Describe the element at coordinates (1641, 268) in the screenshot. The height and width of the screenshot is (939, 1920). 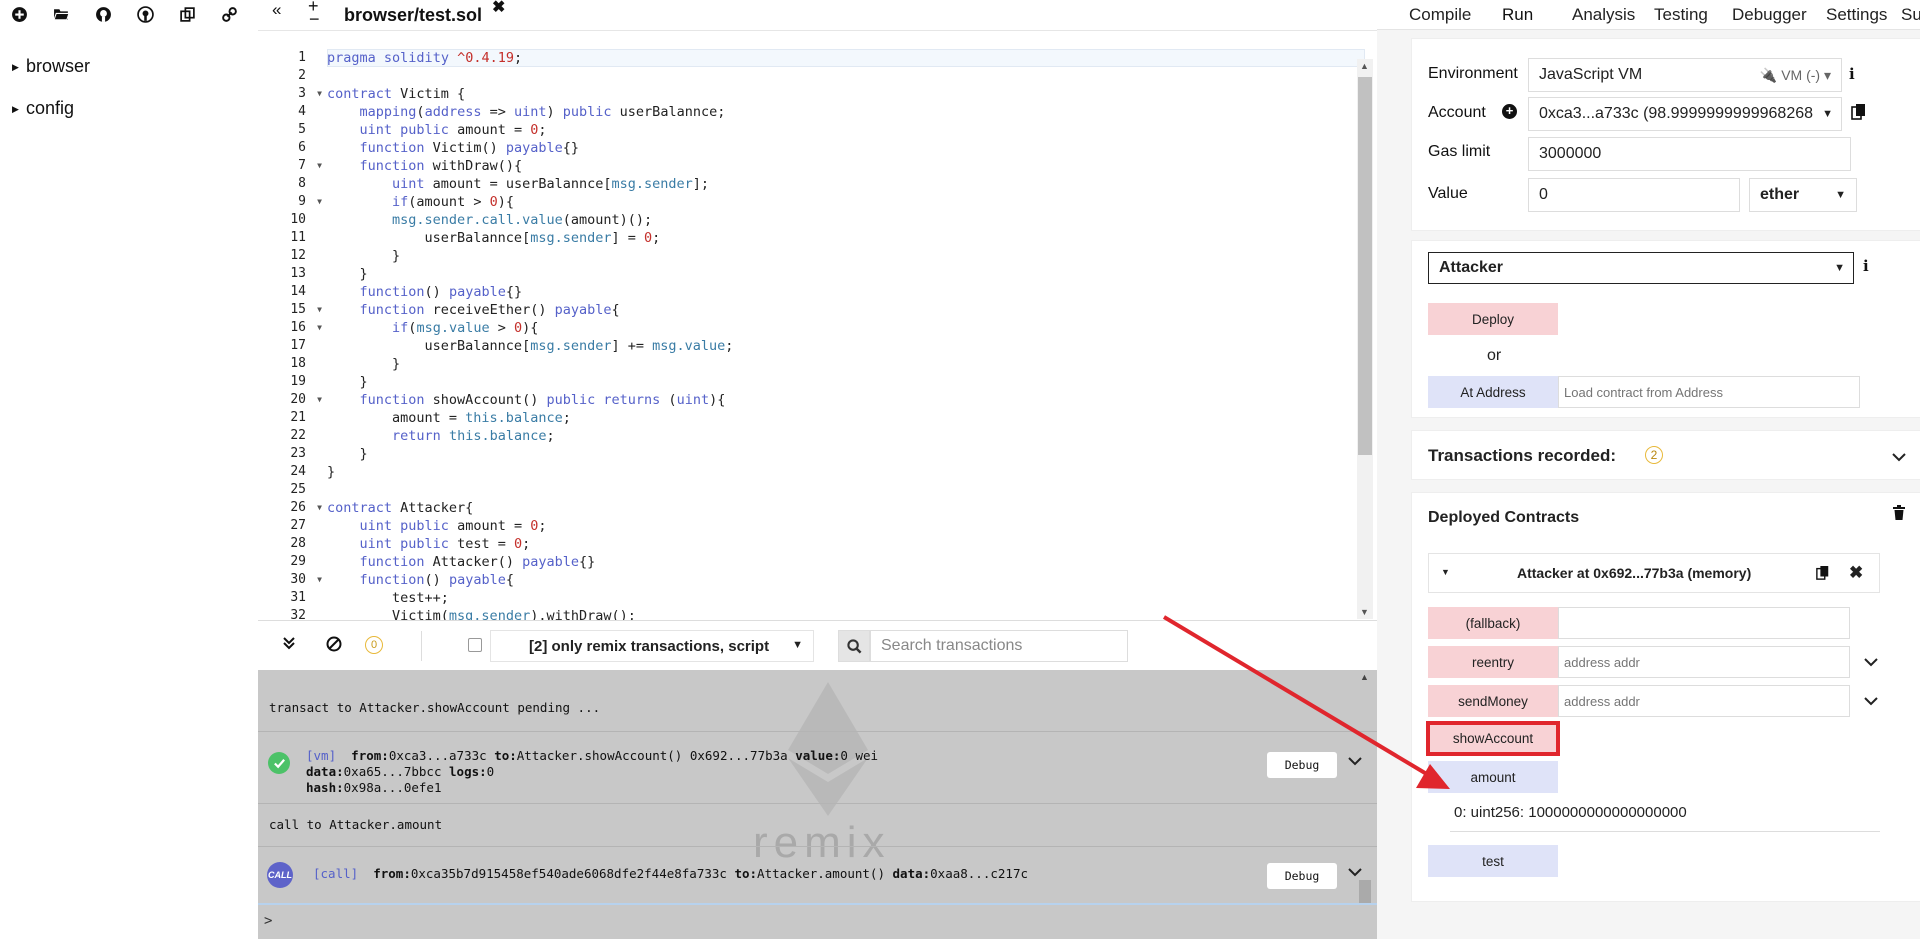
I see `contract-select: Attacker ▼` at that location.